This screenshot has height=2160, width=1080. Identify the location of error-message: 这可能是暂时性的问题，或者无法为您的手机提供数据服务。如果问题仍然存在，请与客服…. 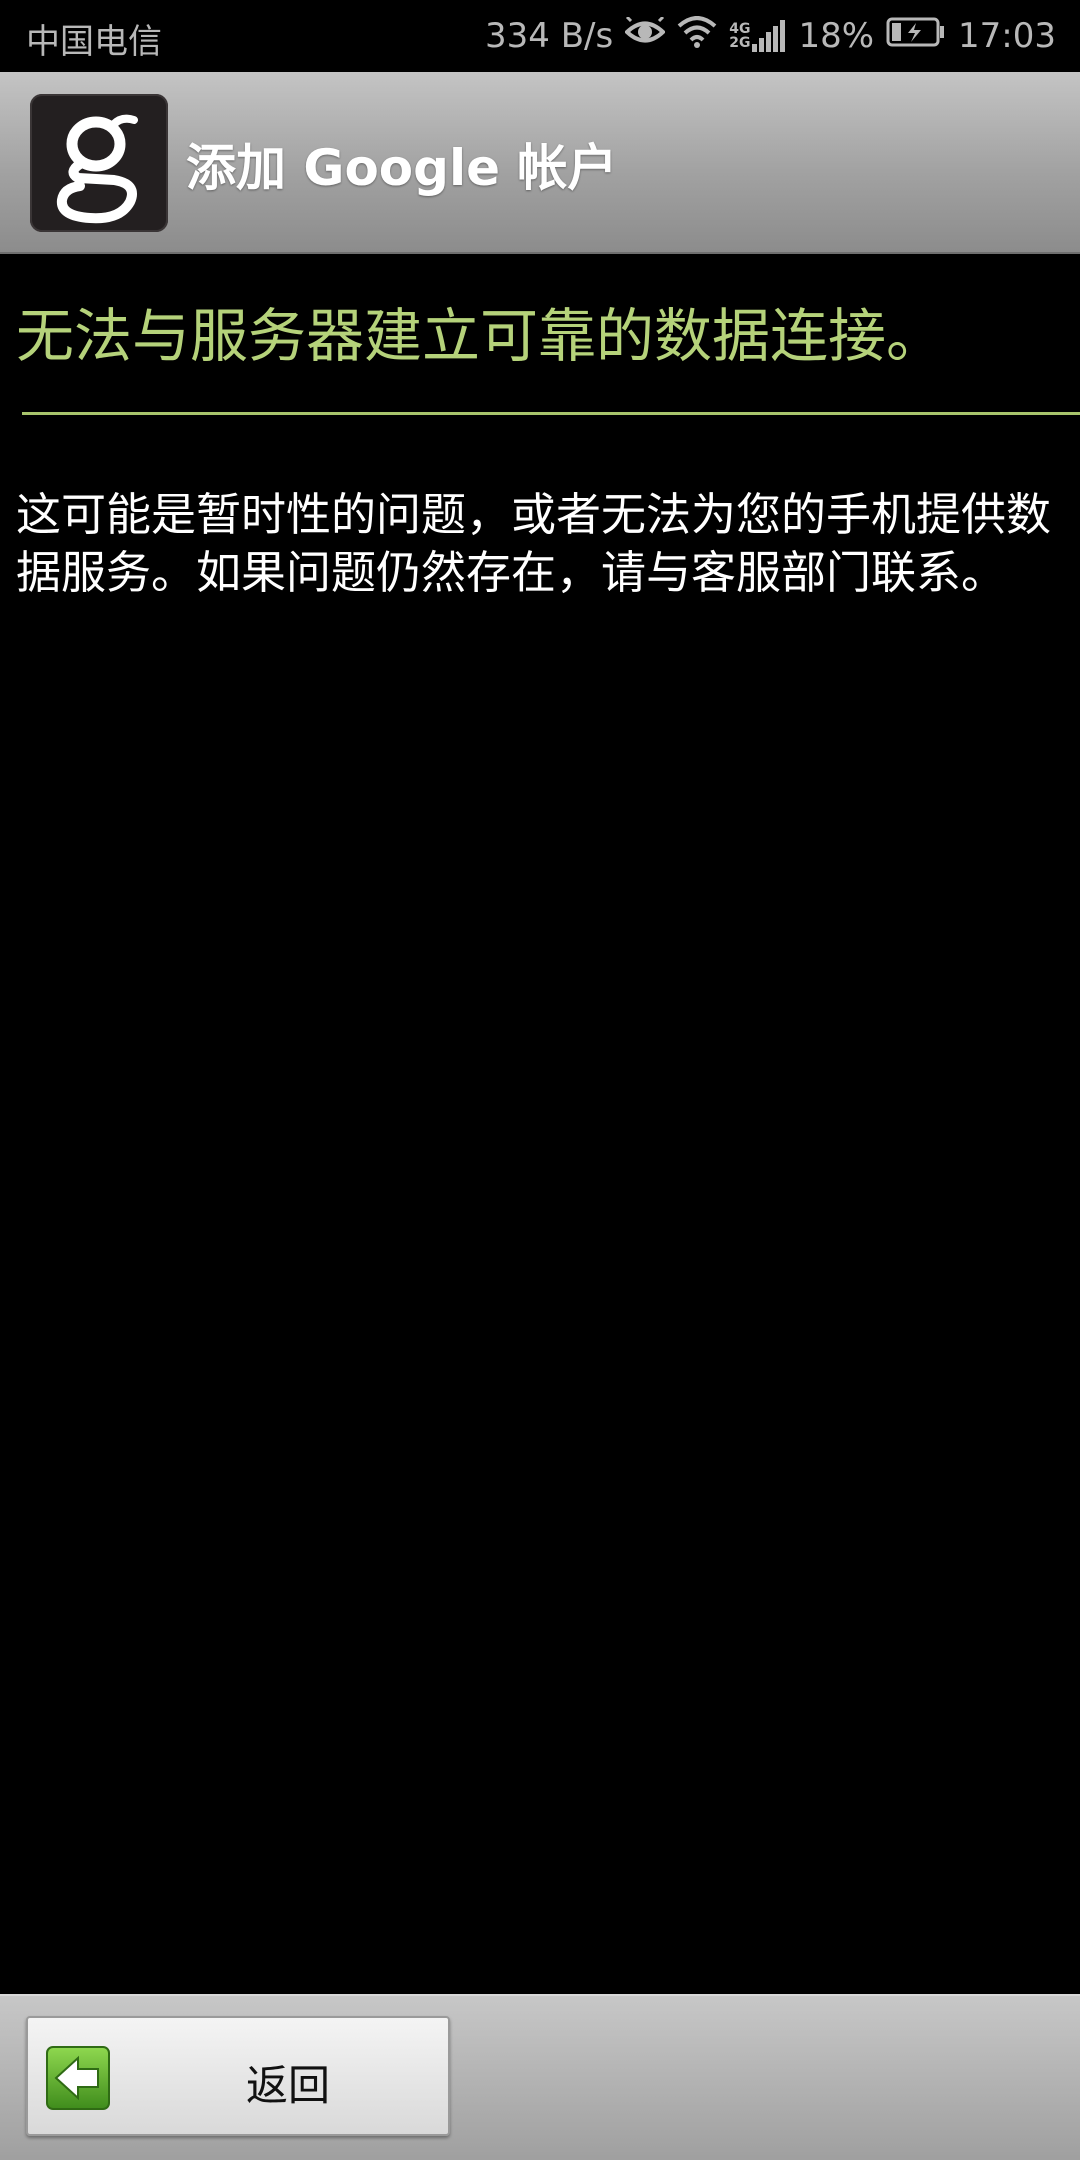
(534, 543).